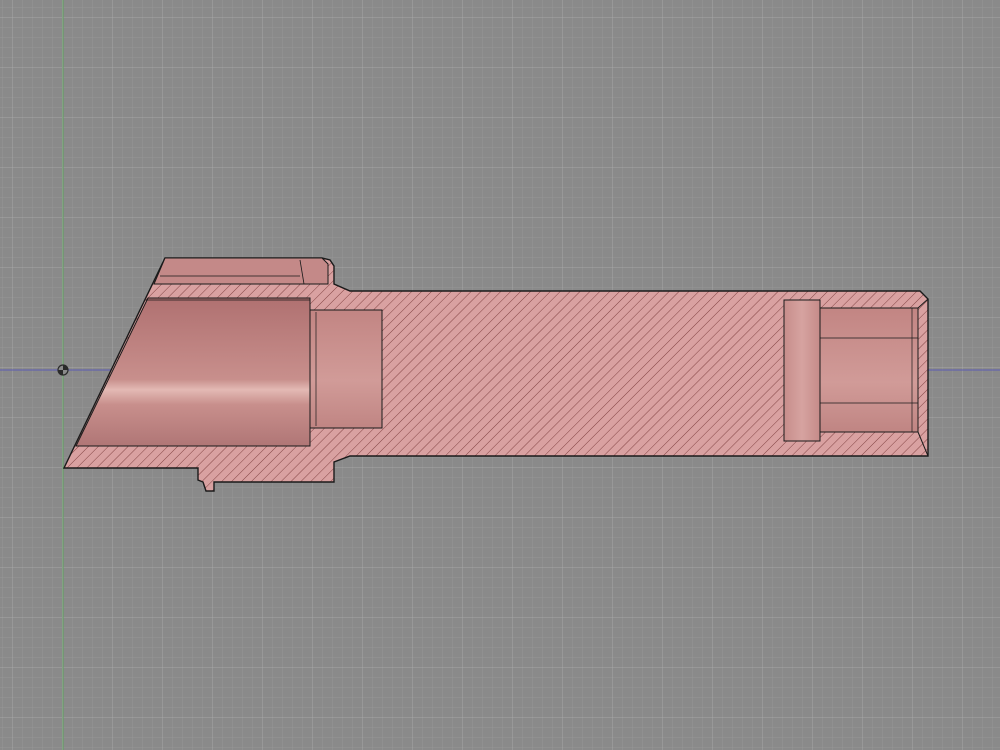  I want to click on right-undercut-groove, so click(802, 370).